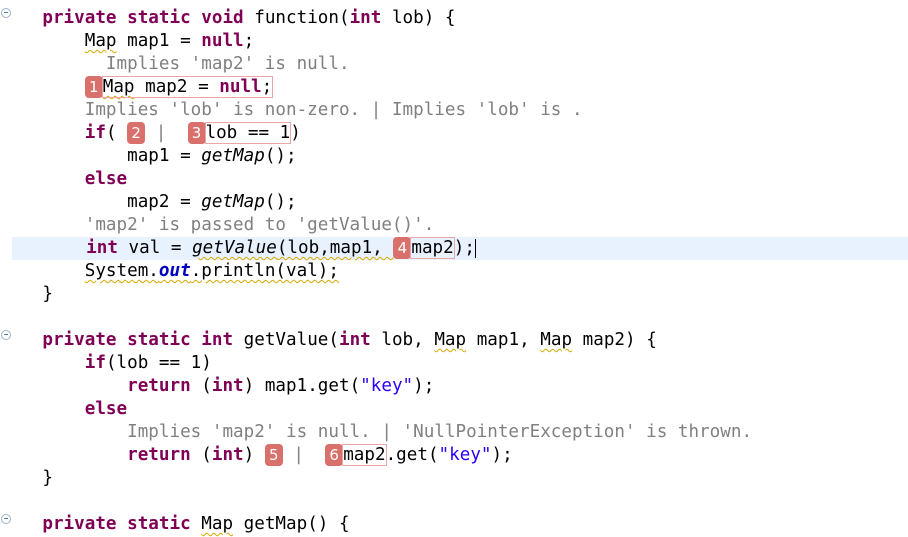 The width and height of the screenshot is (908, 537). What do you see at coordinates (273, 455) in the screenshot?
I see `step-marker-badge: 5` at bounding box center [273, 455].